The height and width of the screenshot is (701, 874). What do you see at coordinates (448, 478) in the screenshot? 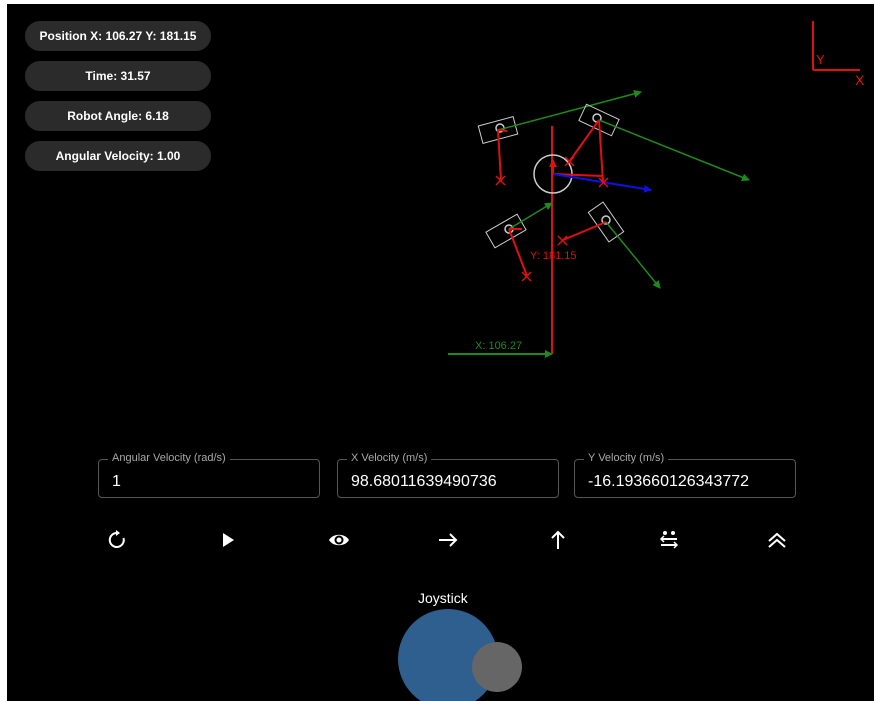
I see `x-velocity-input` at bounding box center [448, 478].